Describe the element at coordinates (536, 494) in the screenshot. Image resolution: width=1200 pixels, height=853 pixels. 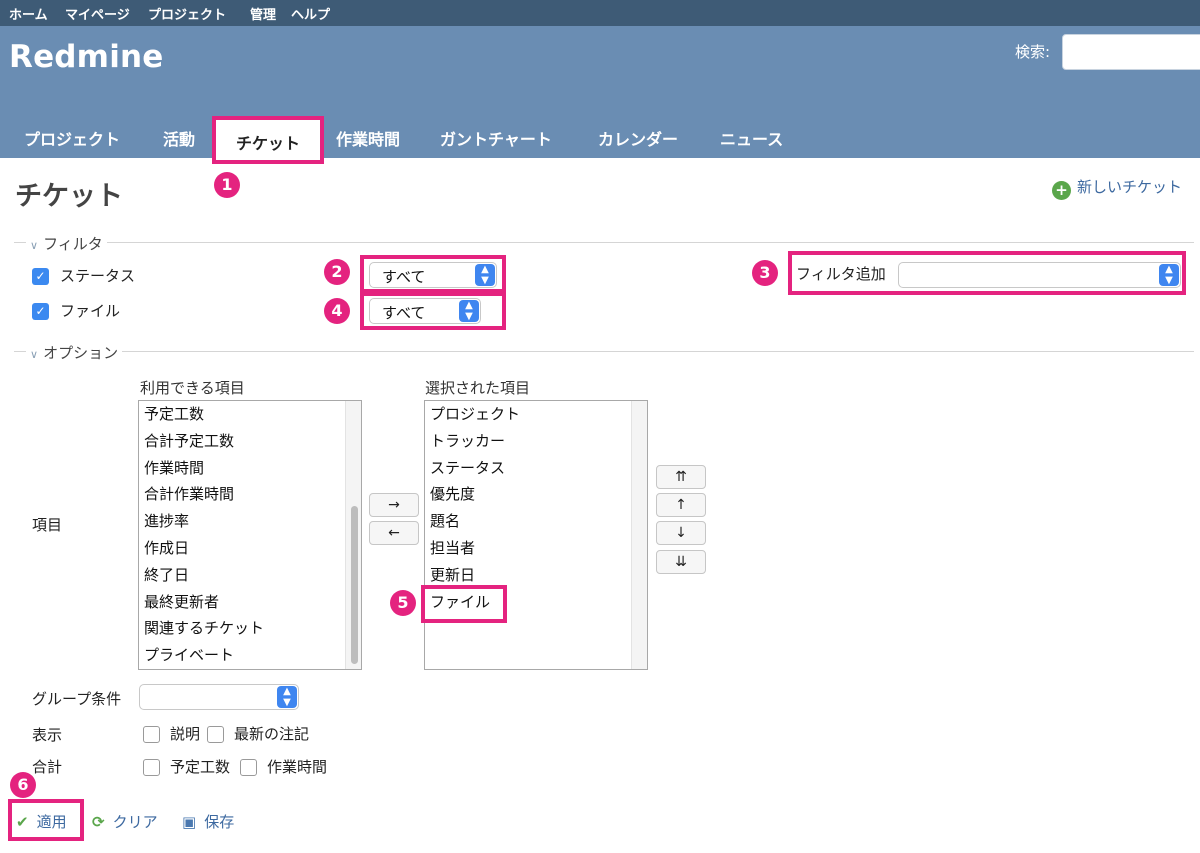
I see `list-item: 優先度` at that location.